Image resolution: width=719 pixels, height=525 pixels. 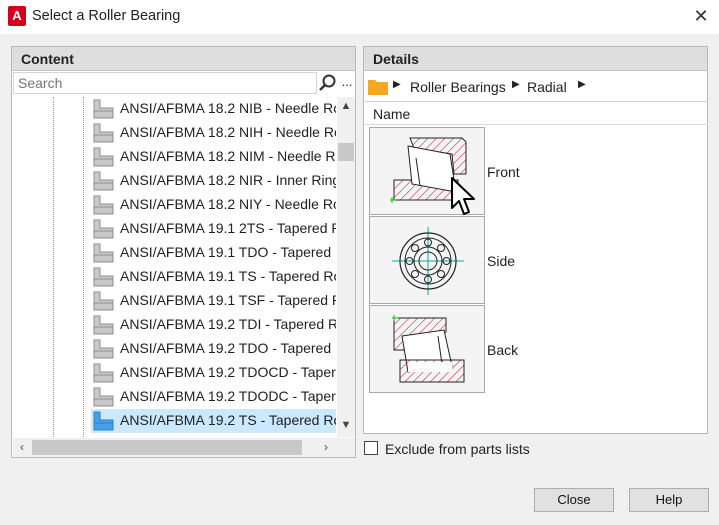 What do you see at coordinates (378, 86) in the screenshot?
I see `folder-icon` at bounding box center [378, 86].